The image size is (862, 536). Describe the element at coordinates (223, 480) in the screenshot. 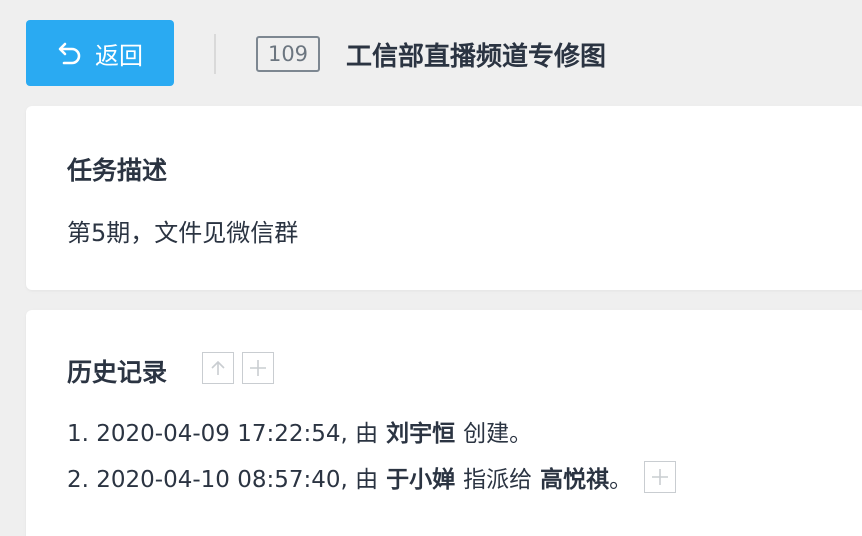

I see `history-entry-prefix: 2. 2020-04-10 08:57:40, 由` at that location.